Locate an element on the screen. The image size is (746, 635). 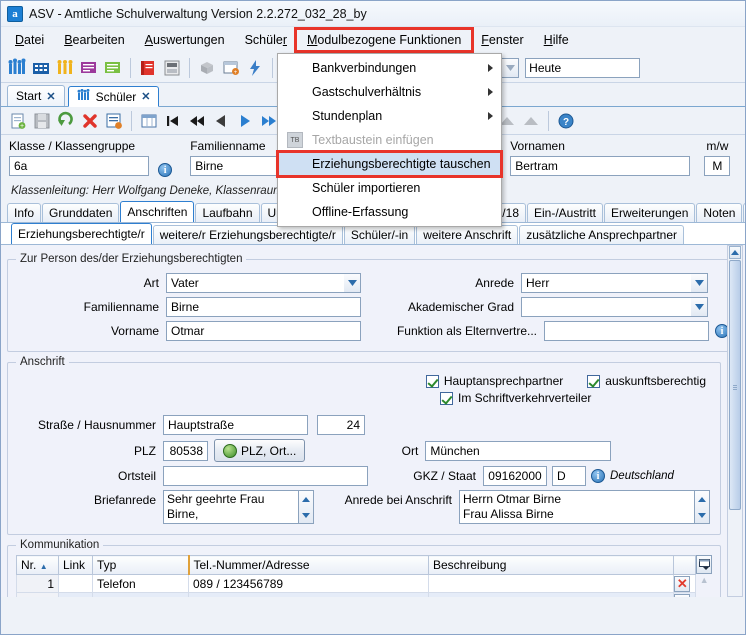
cell-nummer: 0144 / 123456789 is located at coordinates (308, 594).